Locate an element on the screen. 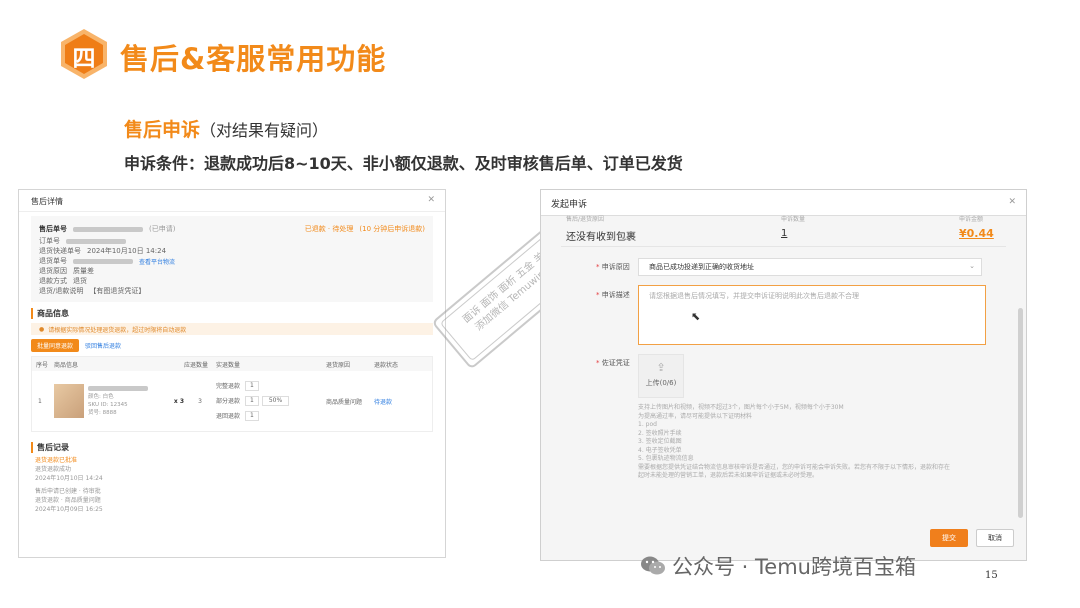 This screenshot has height=608, width=1080. product-thumbnail is located at coordinates (69, 401).